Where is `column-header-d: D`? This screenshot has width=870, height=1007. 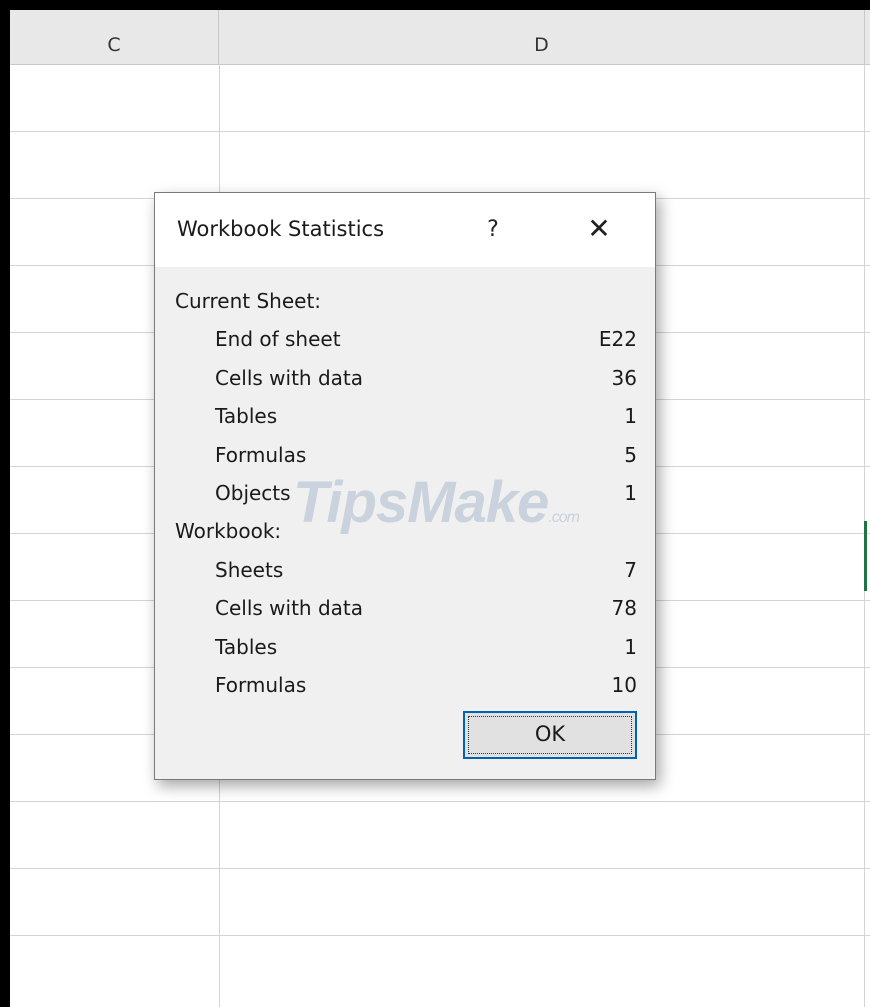
column-header-d: D is located at coordinates (541, 37).